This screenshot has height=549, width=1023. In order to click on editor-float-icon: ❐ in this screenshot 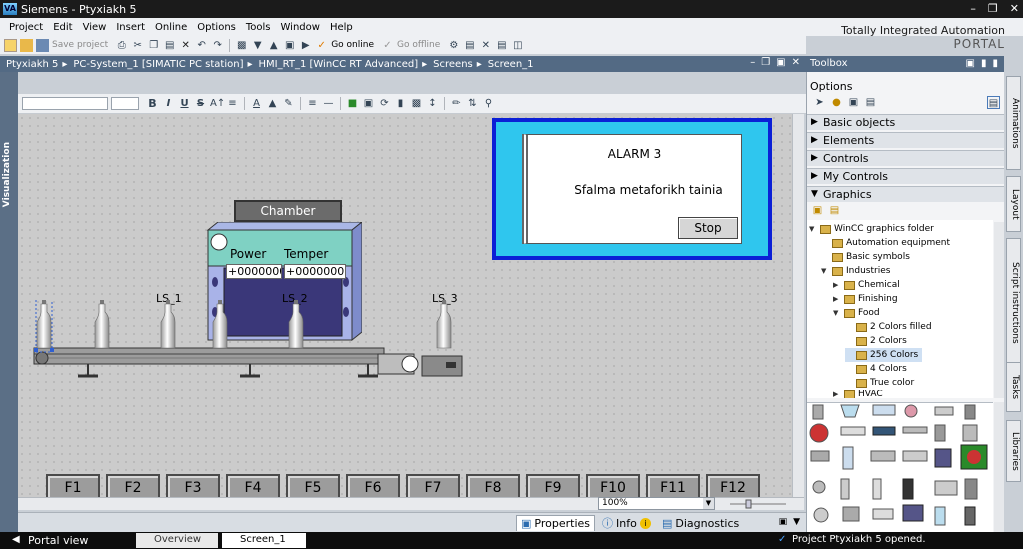, I will do `click(765, 62)`.